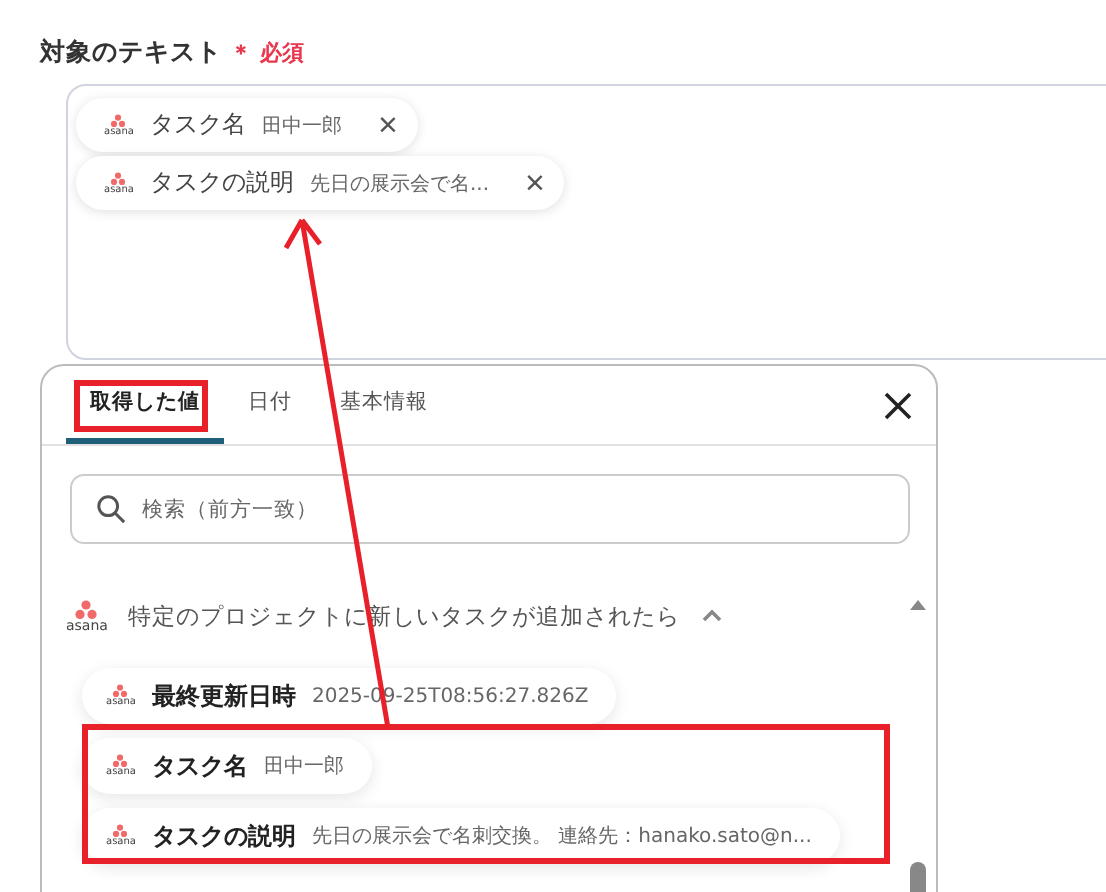 The image size is (1106, 892). What do you see at coordinates (270, 405) in the screenshot?
I see `tab: 日付` at bounding box center [270, 405].